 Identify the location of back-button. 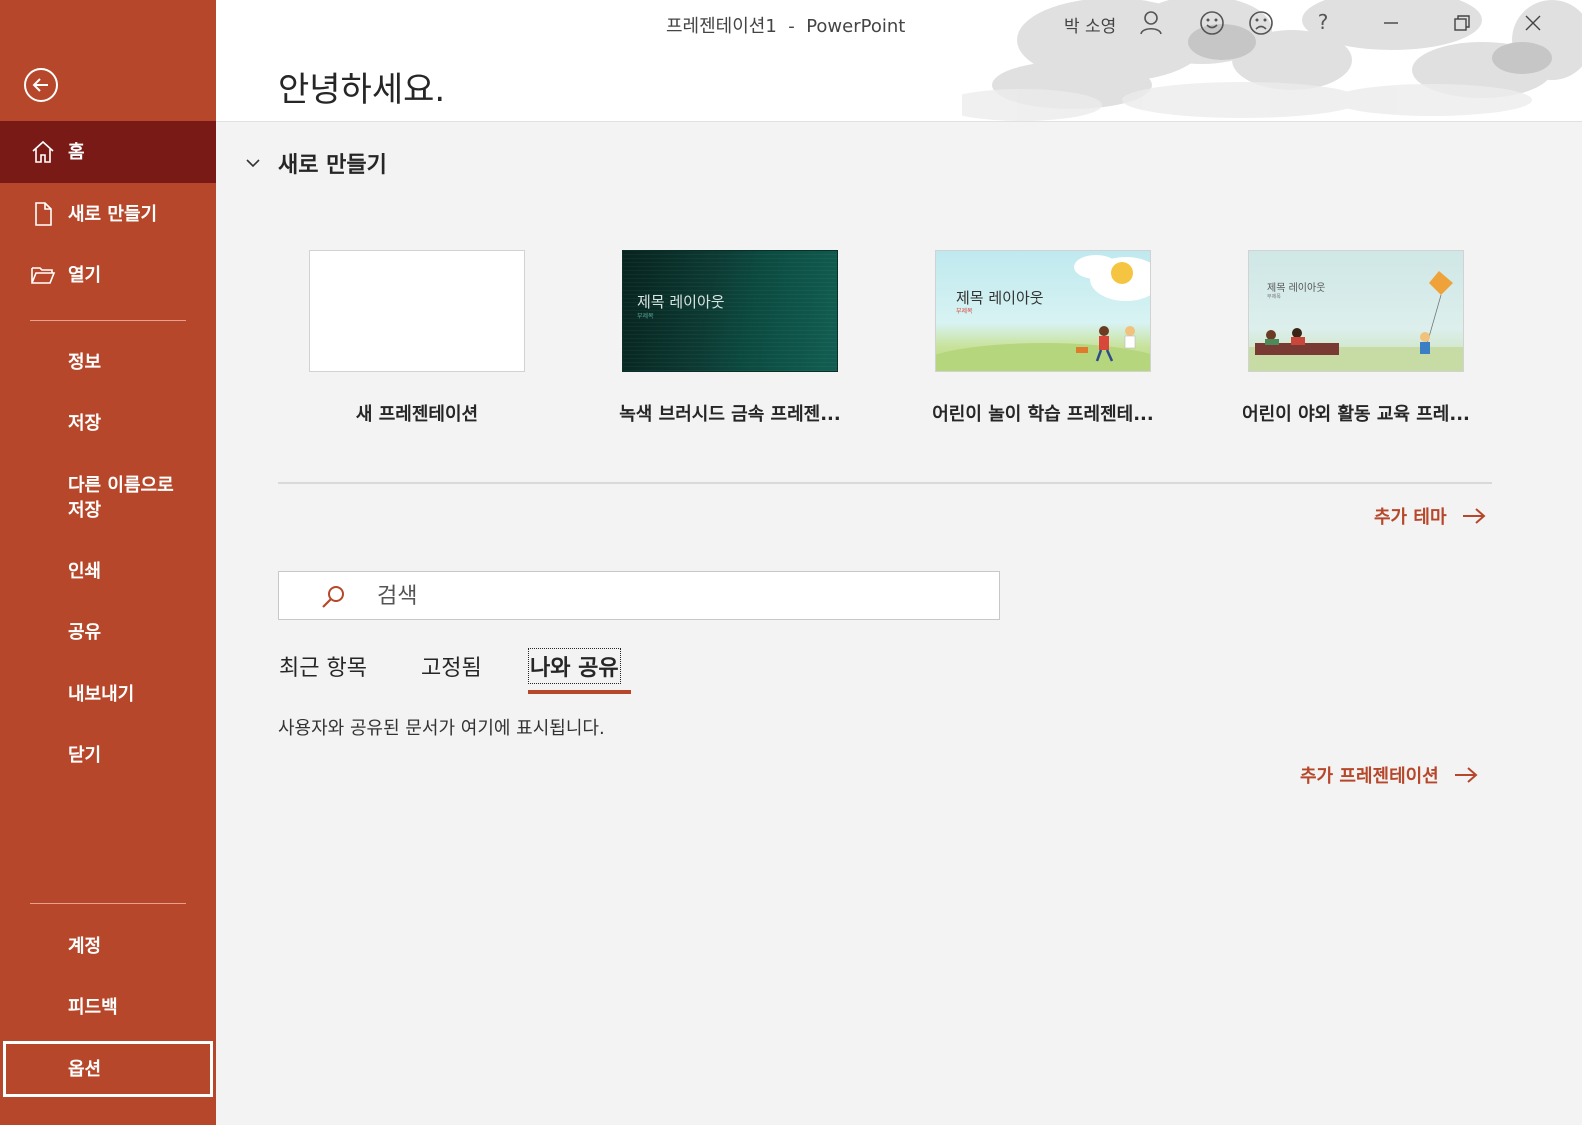
(41, 85).